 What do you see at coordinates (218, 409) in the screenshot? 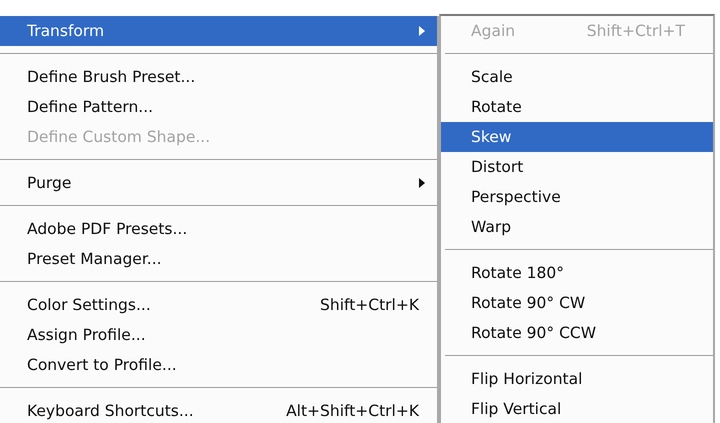
I see `menu-item: Keyboard Shortcuts... Alt+Shift+Ctrl+K` at bounding box center [218, 409].